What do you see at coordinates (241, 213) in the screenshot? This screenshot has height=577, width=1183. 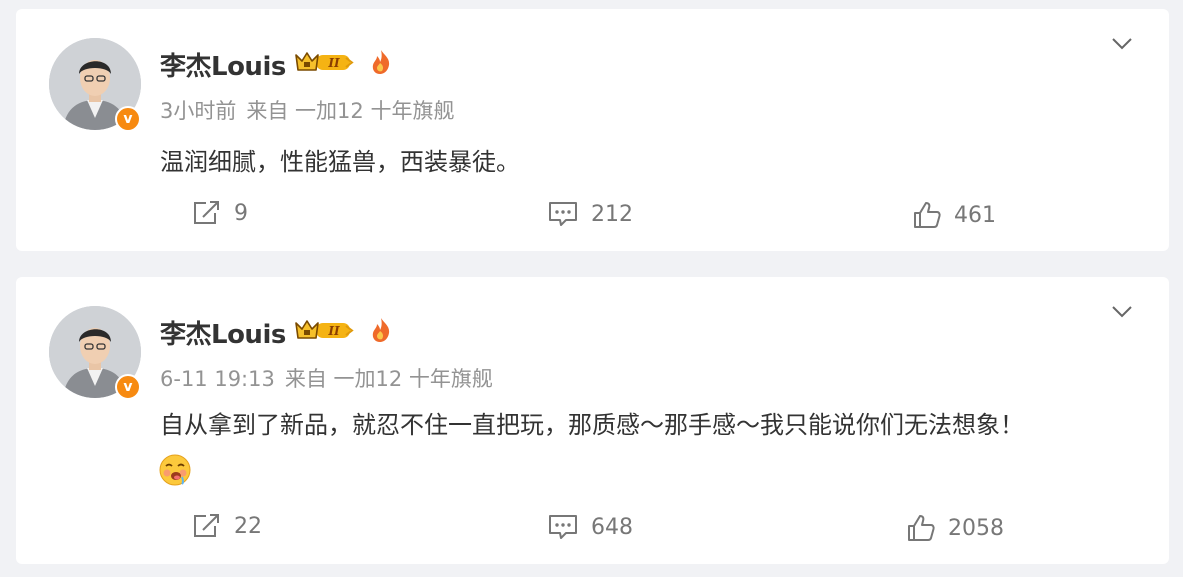 I see `repost-count: 9` at bounding box center [241, 213].